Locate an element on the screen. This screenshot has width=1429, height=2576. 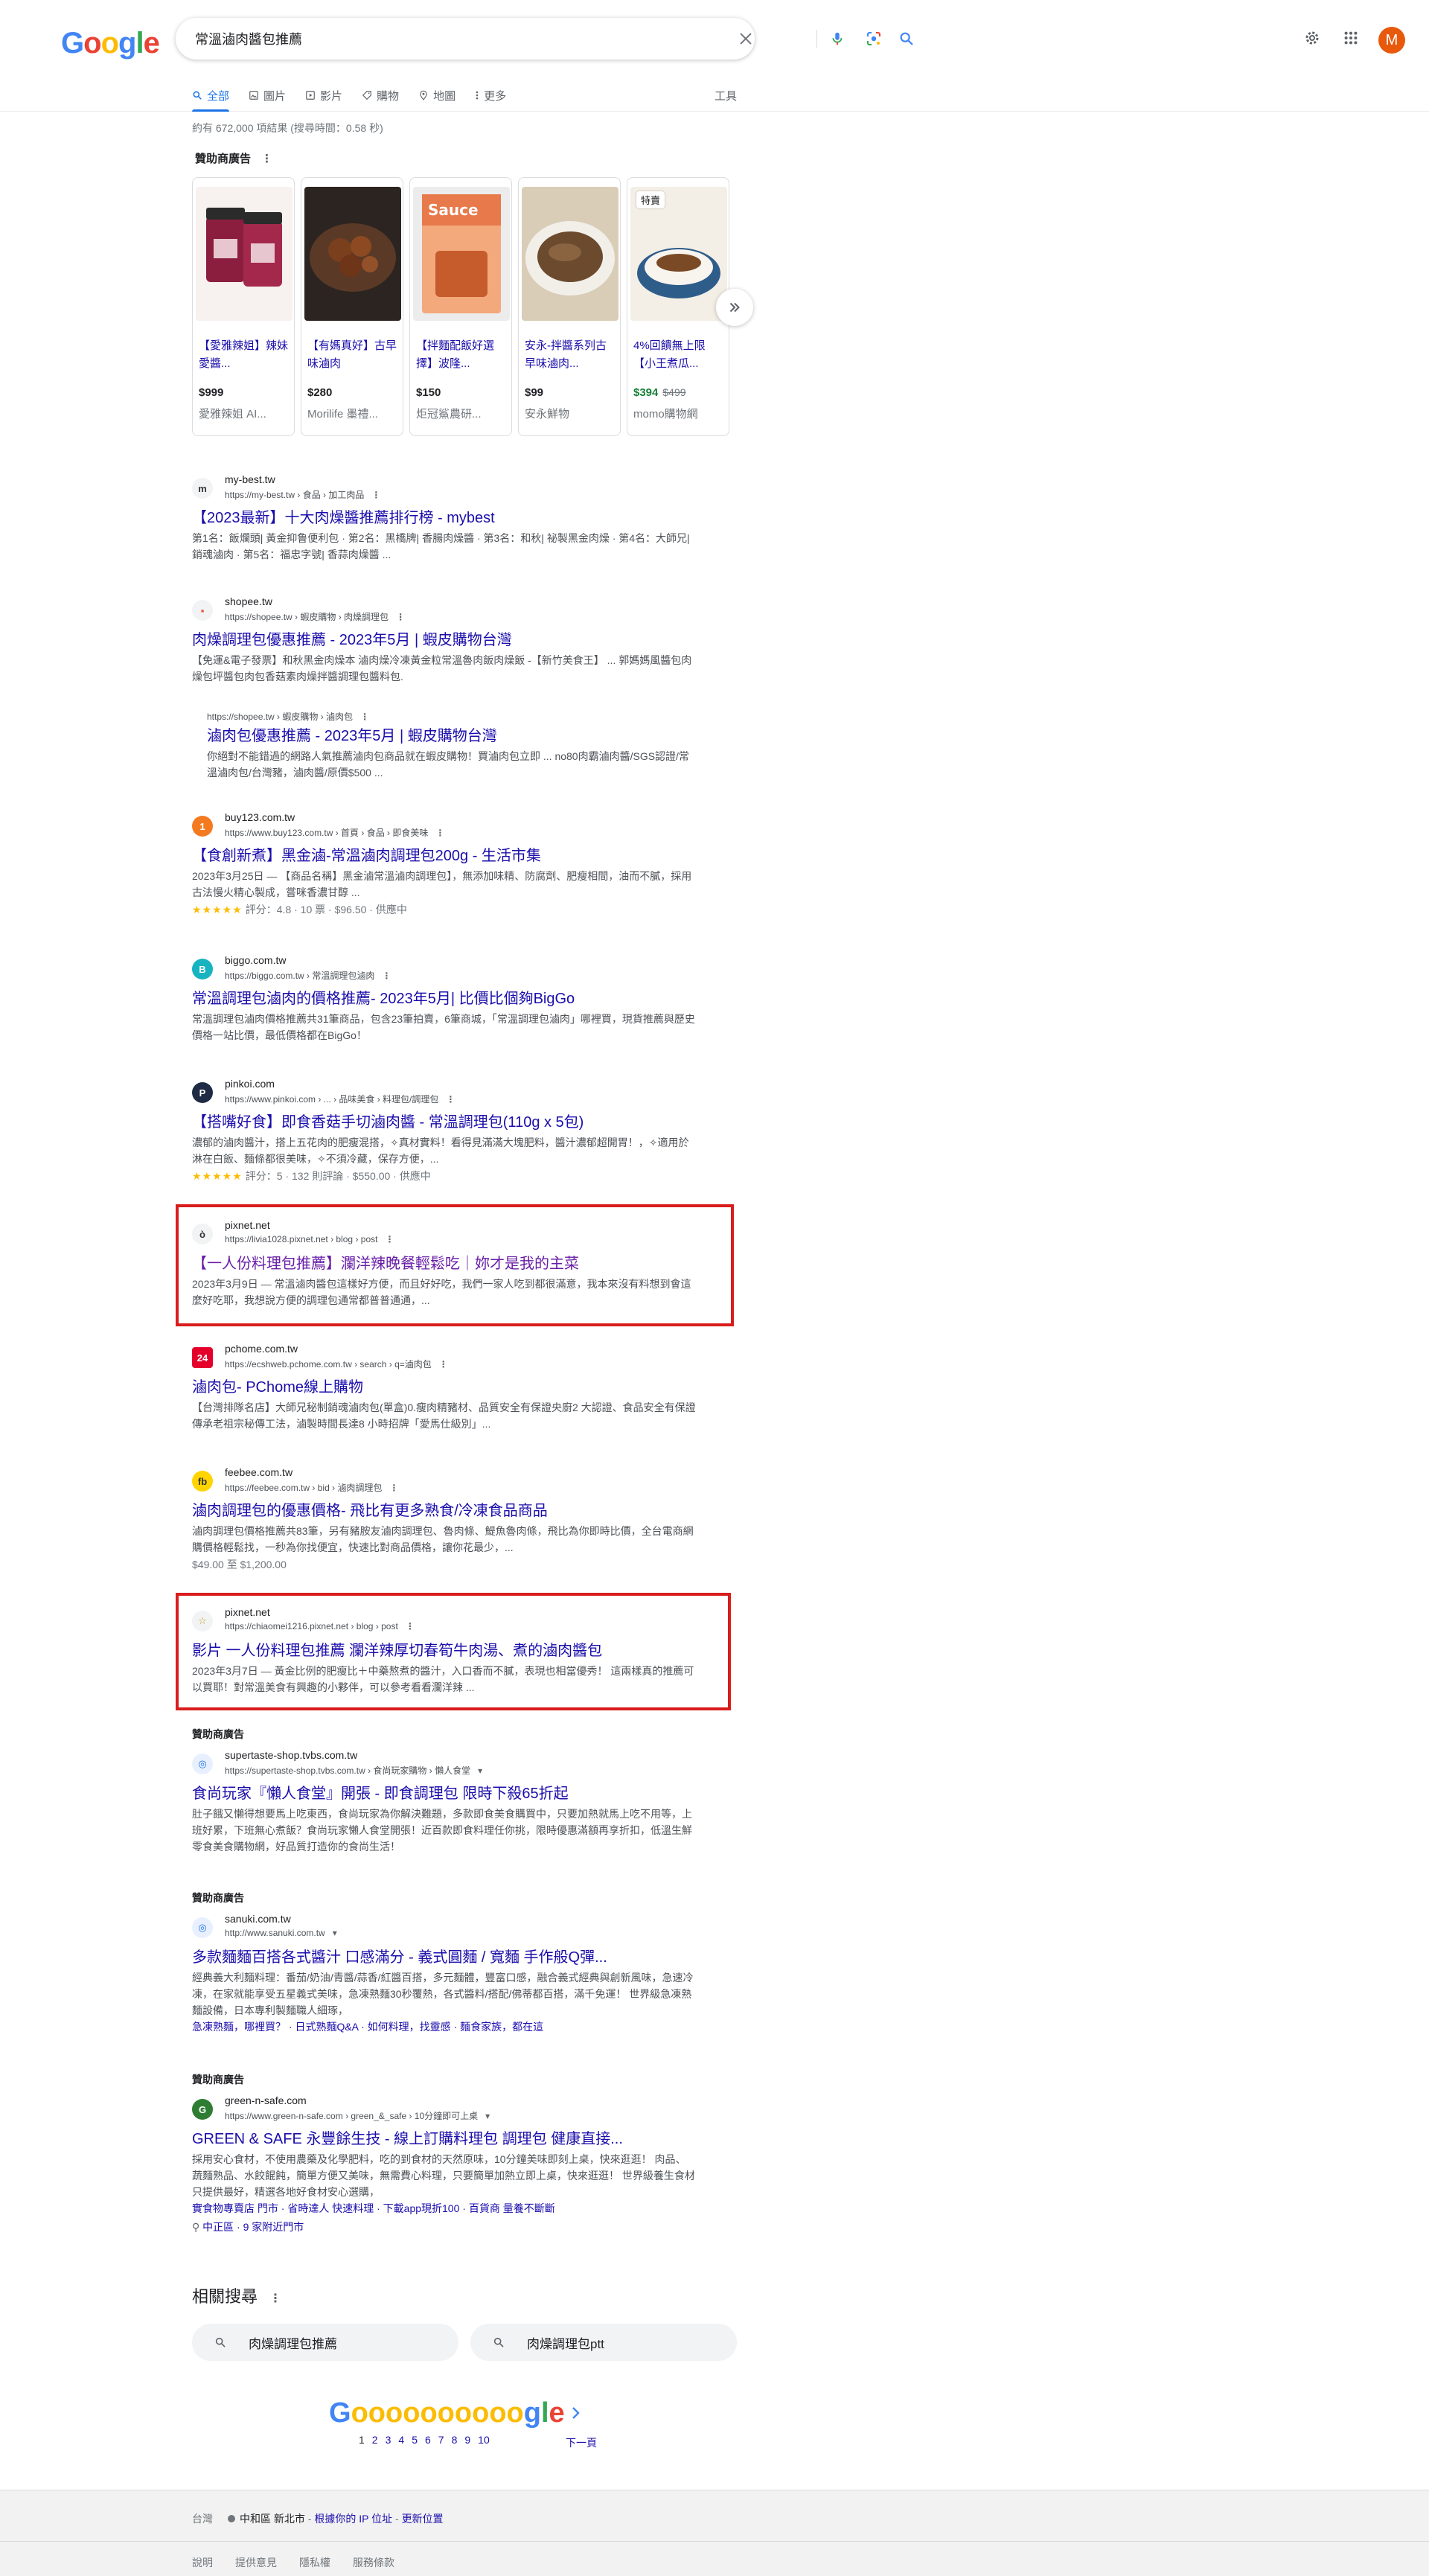
page-number: 8 is located at coordinates (455, 2440).